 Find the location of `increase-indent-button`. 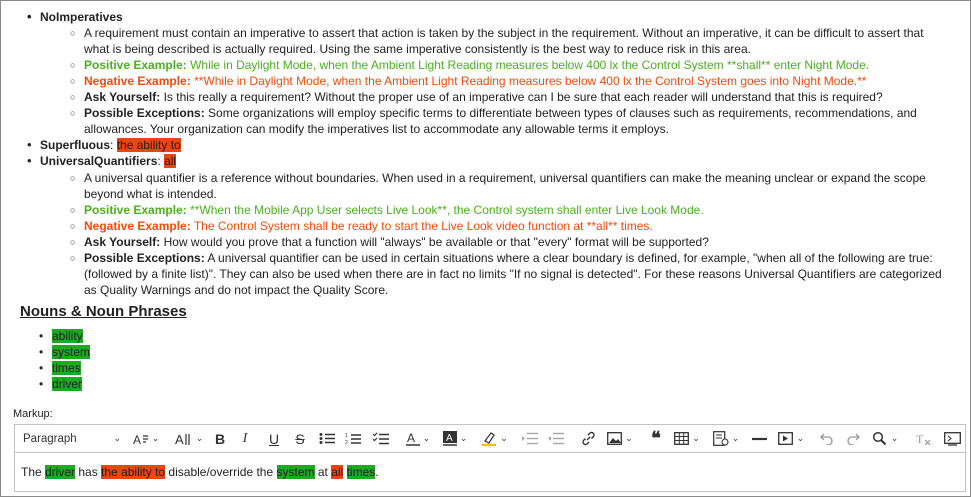

increase-indent-button is located at coordinates (530, 438).